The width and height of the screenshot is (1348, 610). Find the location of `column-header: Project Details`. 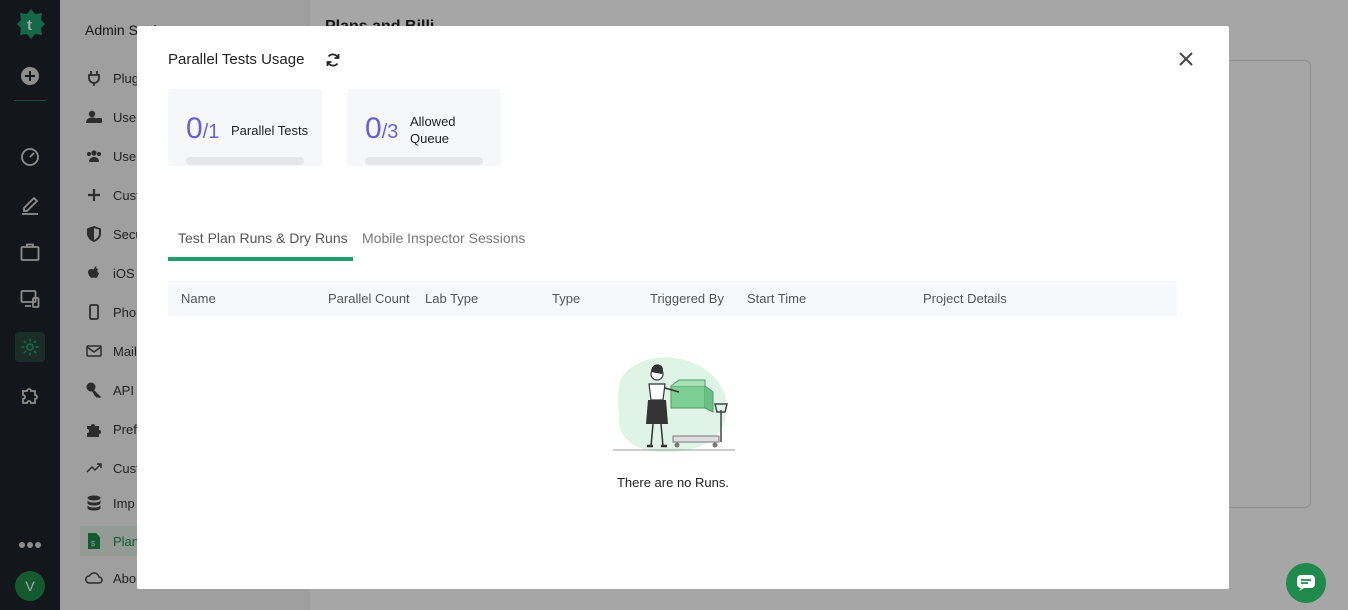

column-header: Project Details is located at coordinates (965, 298).